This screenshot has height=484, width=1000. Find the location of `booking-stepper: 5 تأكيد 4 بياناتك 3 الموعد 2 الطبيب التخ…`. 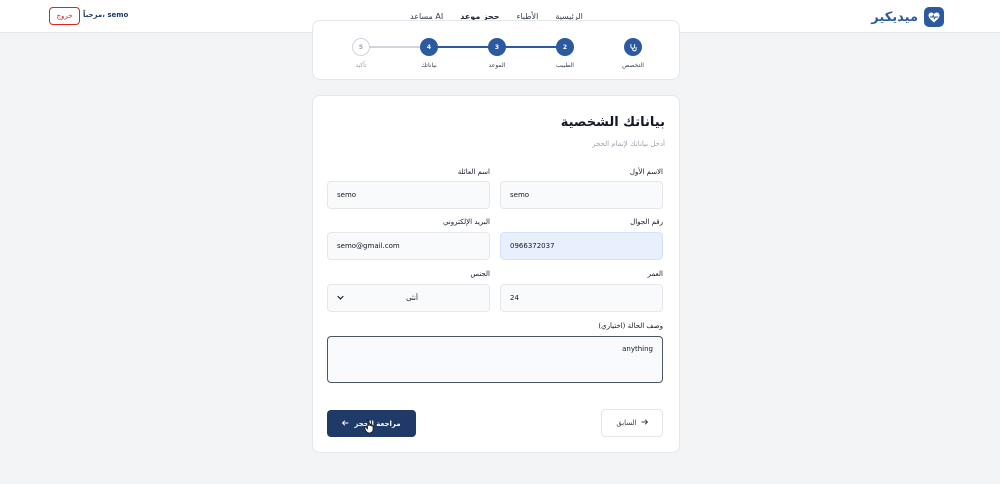

booking-stepper: 5 تأكيد 4 بياناتك 3 الموعد 2 الطبيب التخ… is located at coordinates (496, 50).